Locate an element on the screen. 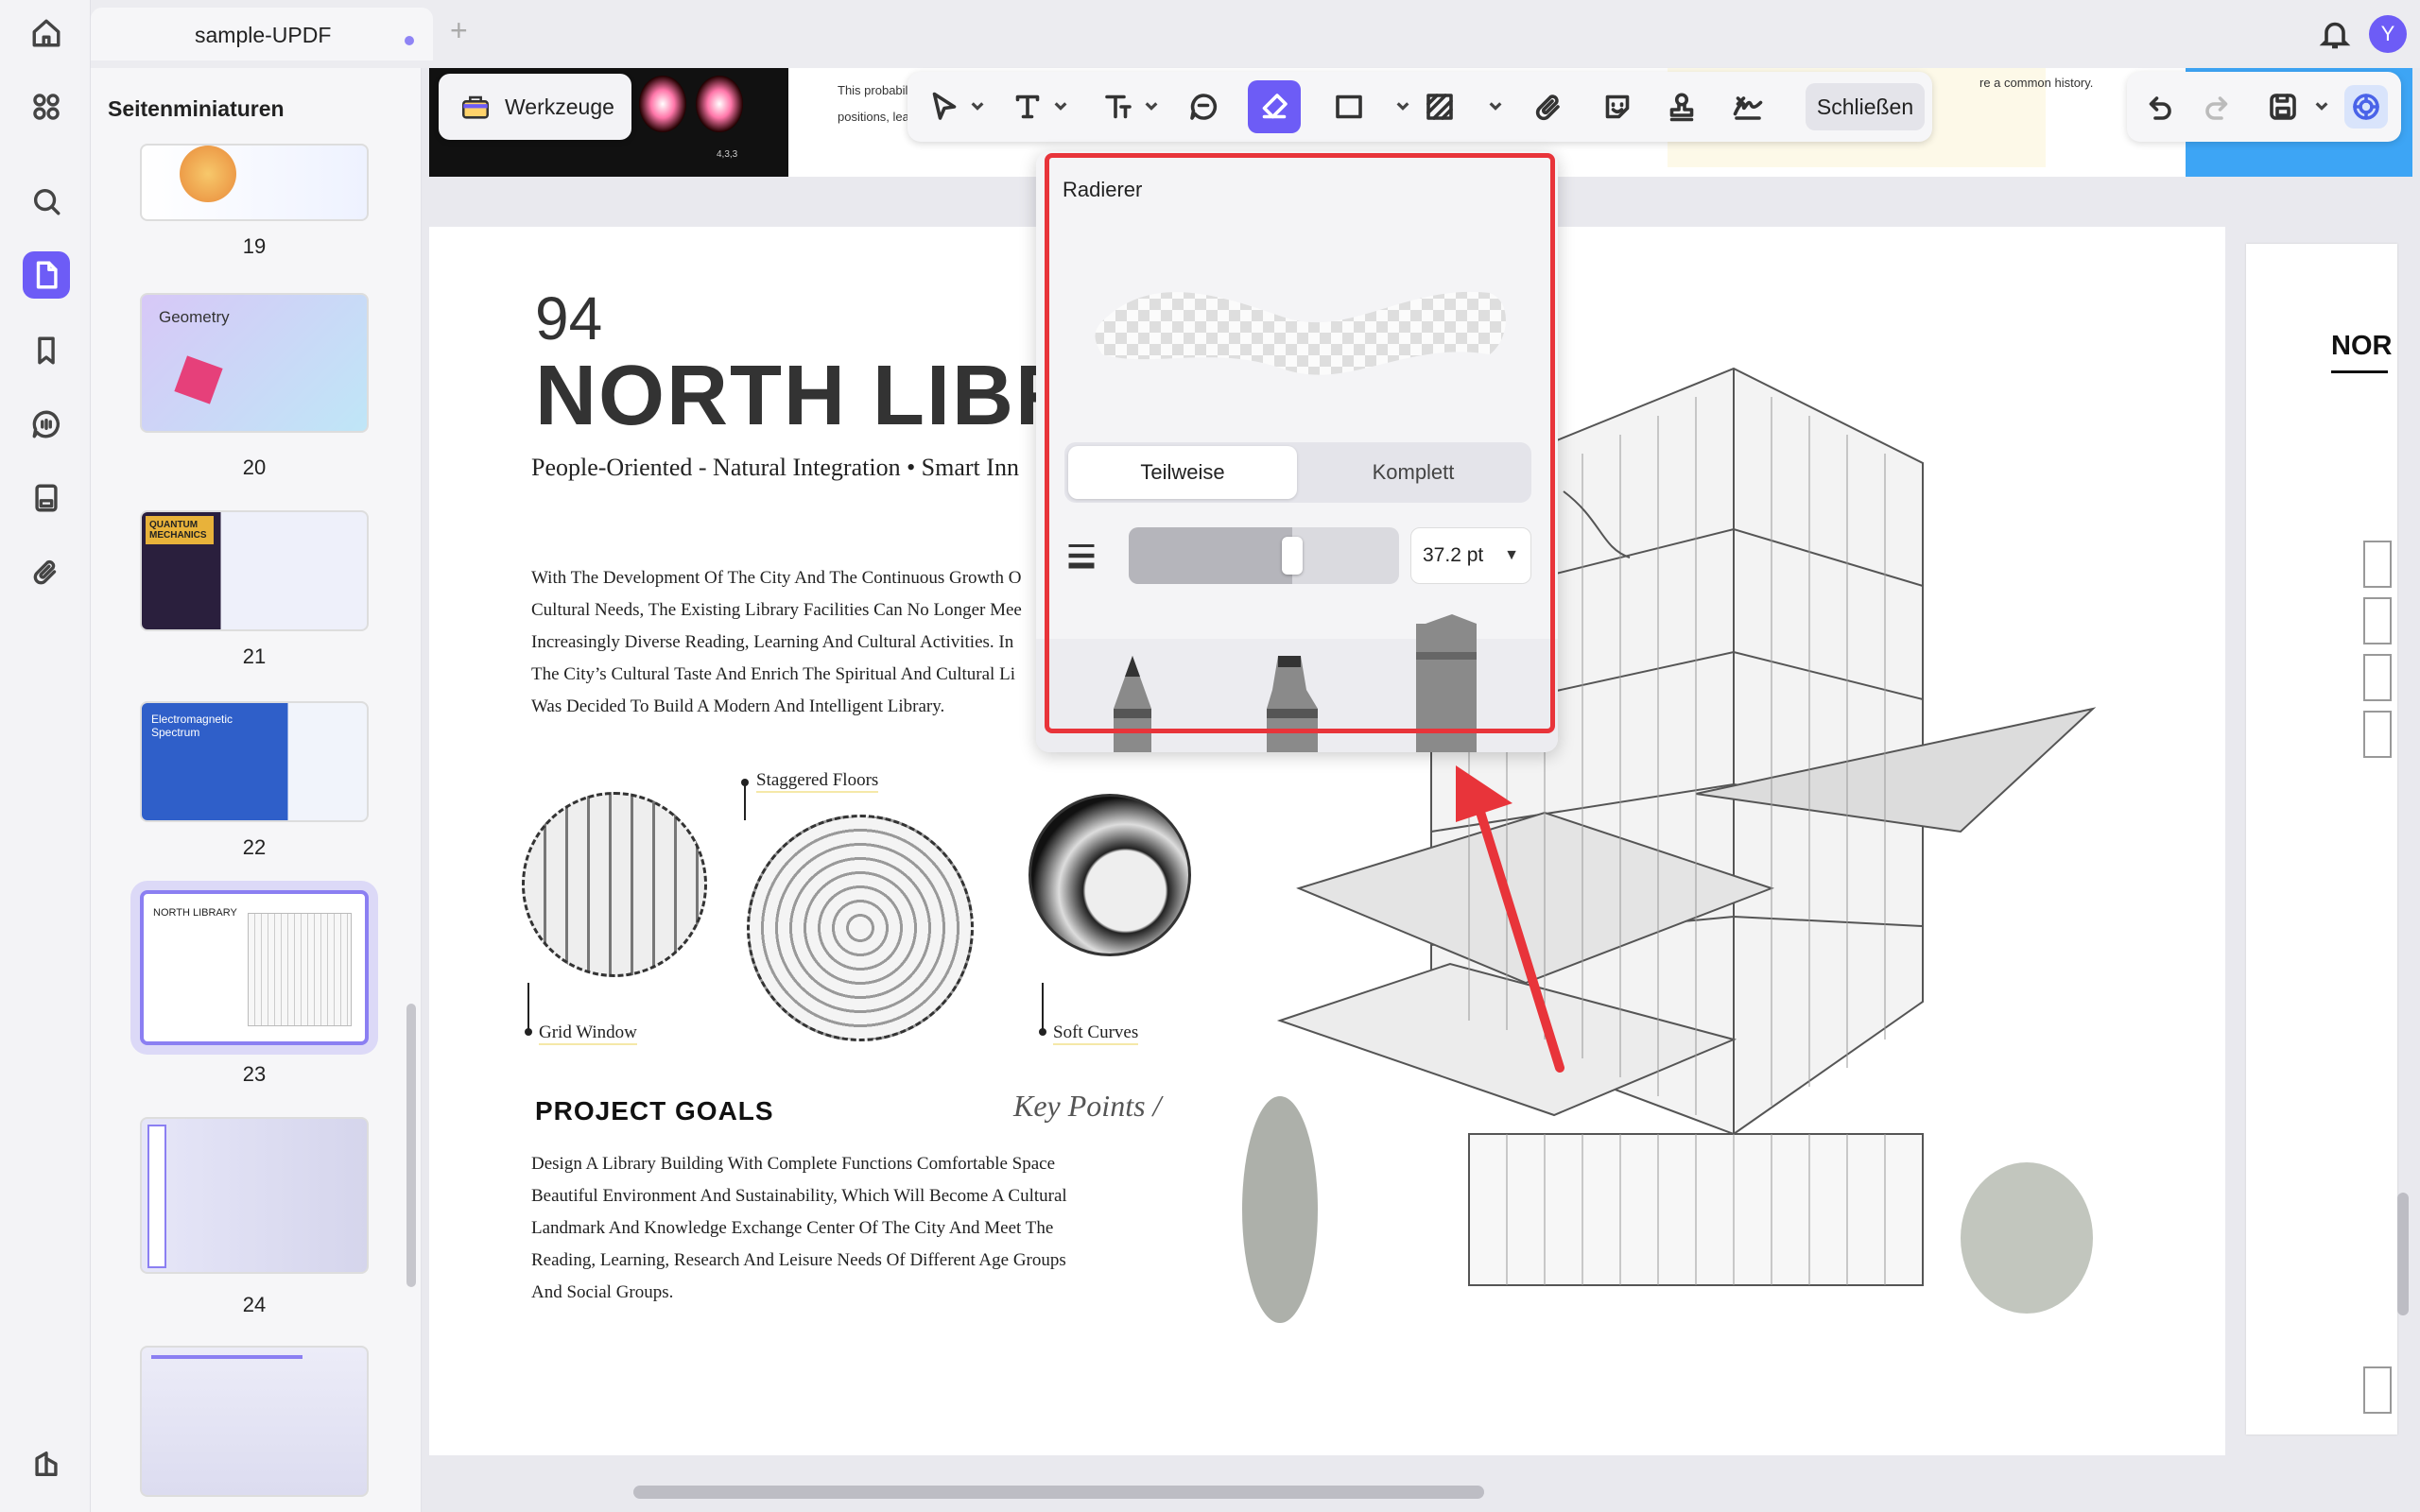 The image size is (2420, 1512). thumbnail-scrollbar is located at coordinates (411, 1145).